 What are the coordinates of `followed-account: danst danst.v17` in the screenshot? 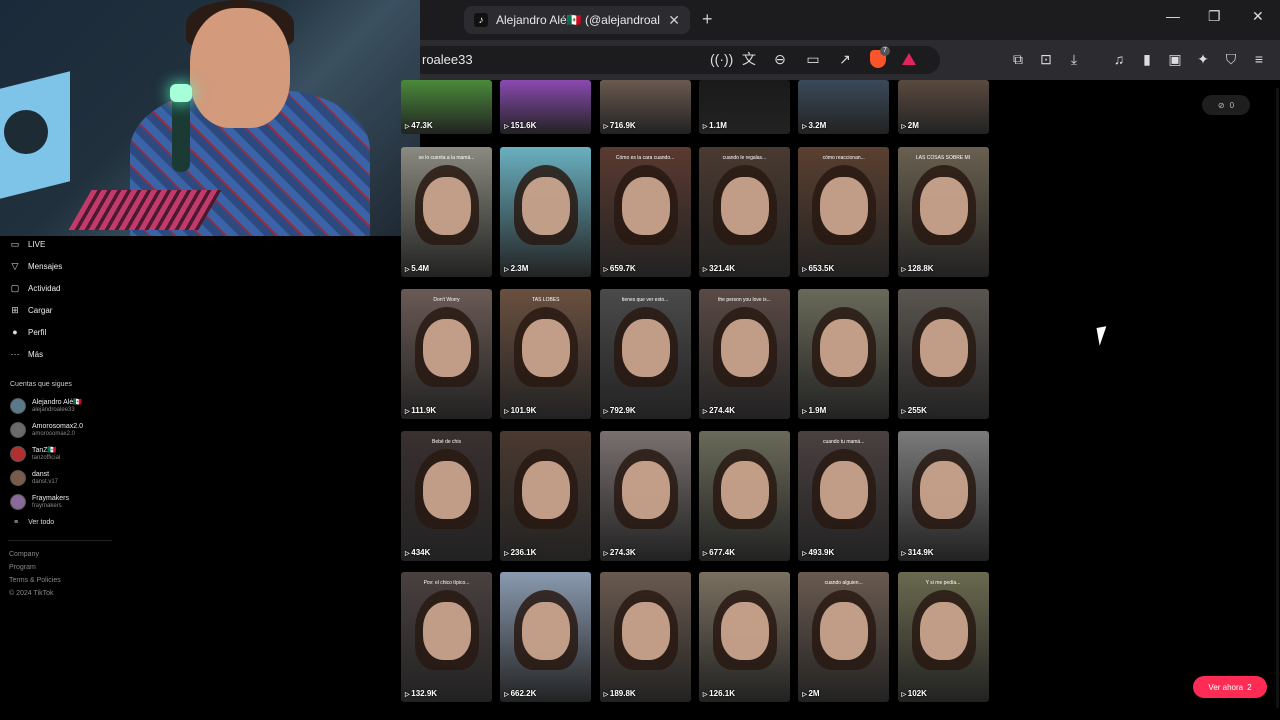 It's located at (34, 478).